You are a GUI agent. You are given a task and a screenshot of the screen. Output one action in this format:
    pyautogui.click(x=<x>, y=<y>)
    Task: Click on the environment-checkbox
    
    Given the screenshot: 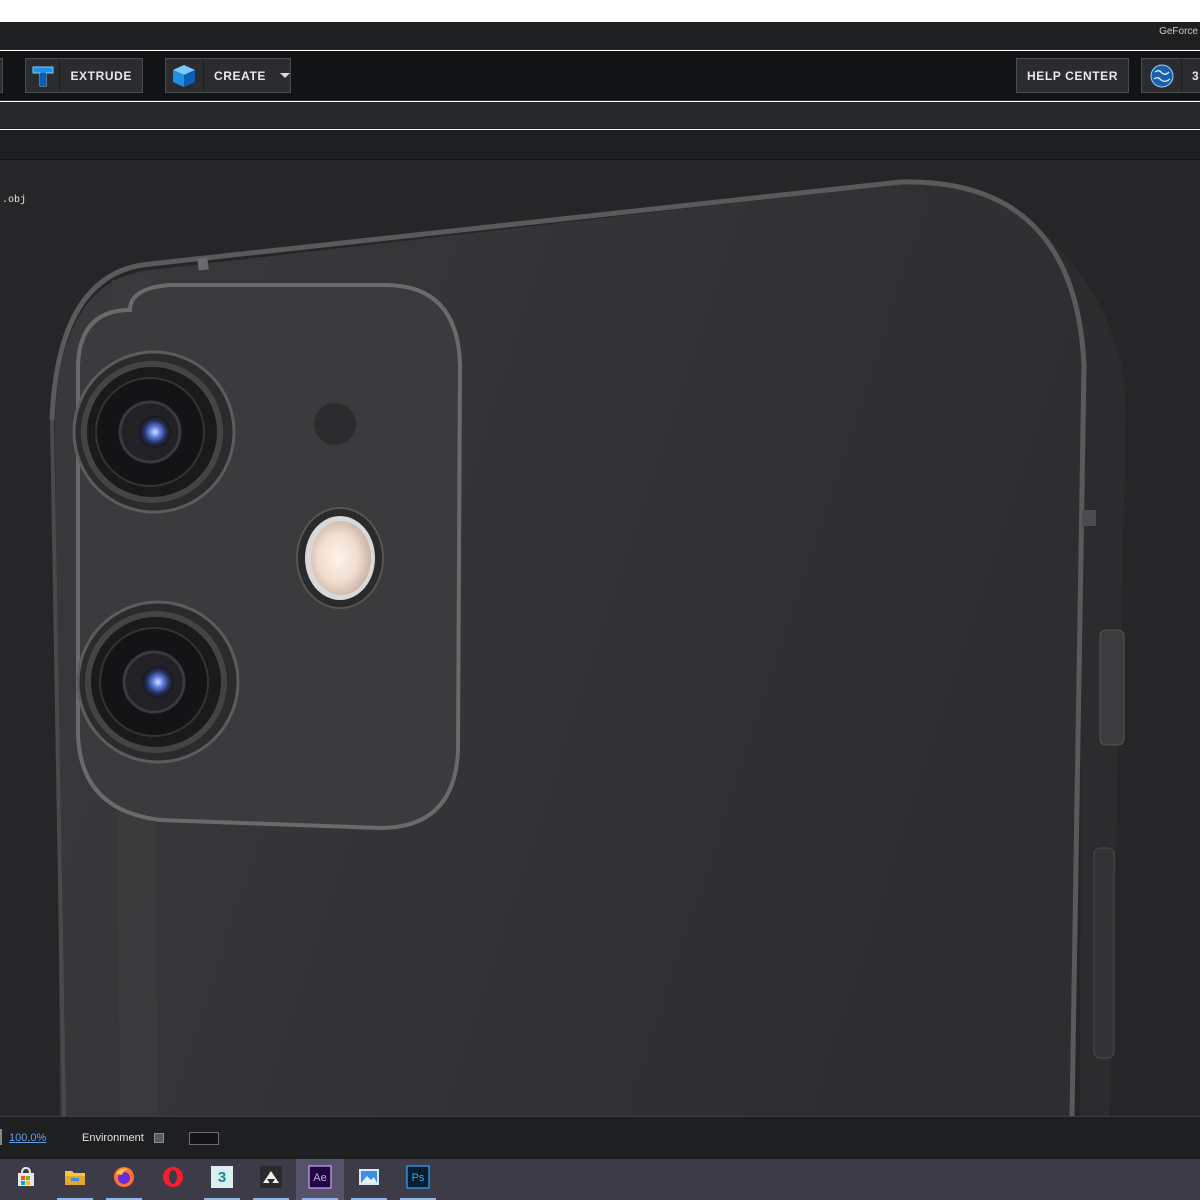 What is the action you would take?
    pyautogui.click(x=159, y=1138)
    